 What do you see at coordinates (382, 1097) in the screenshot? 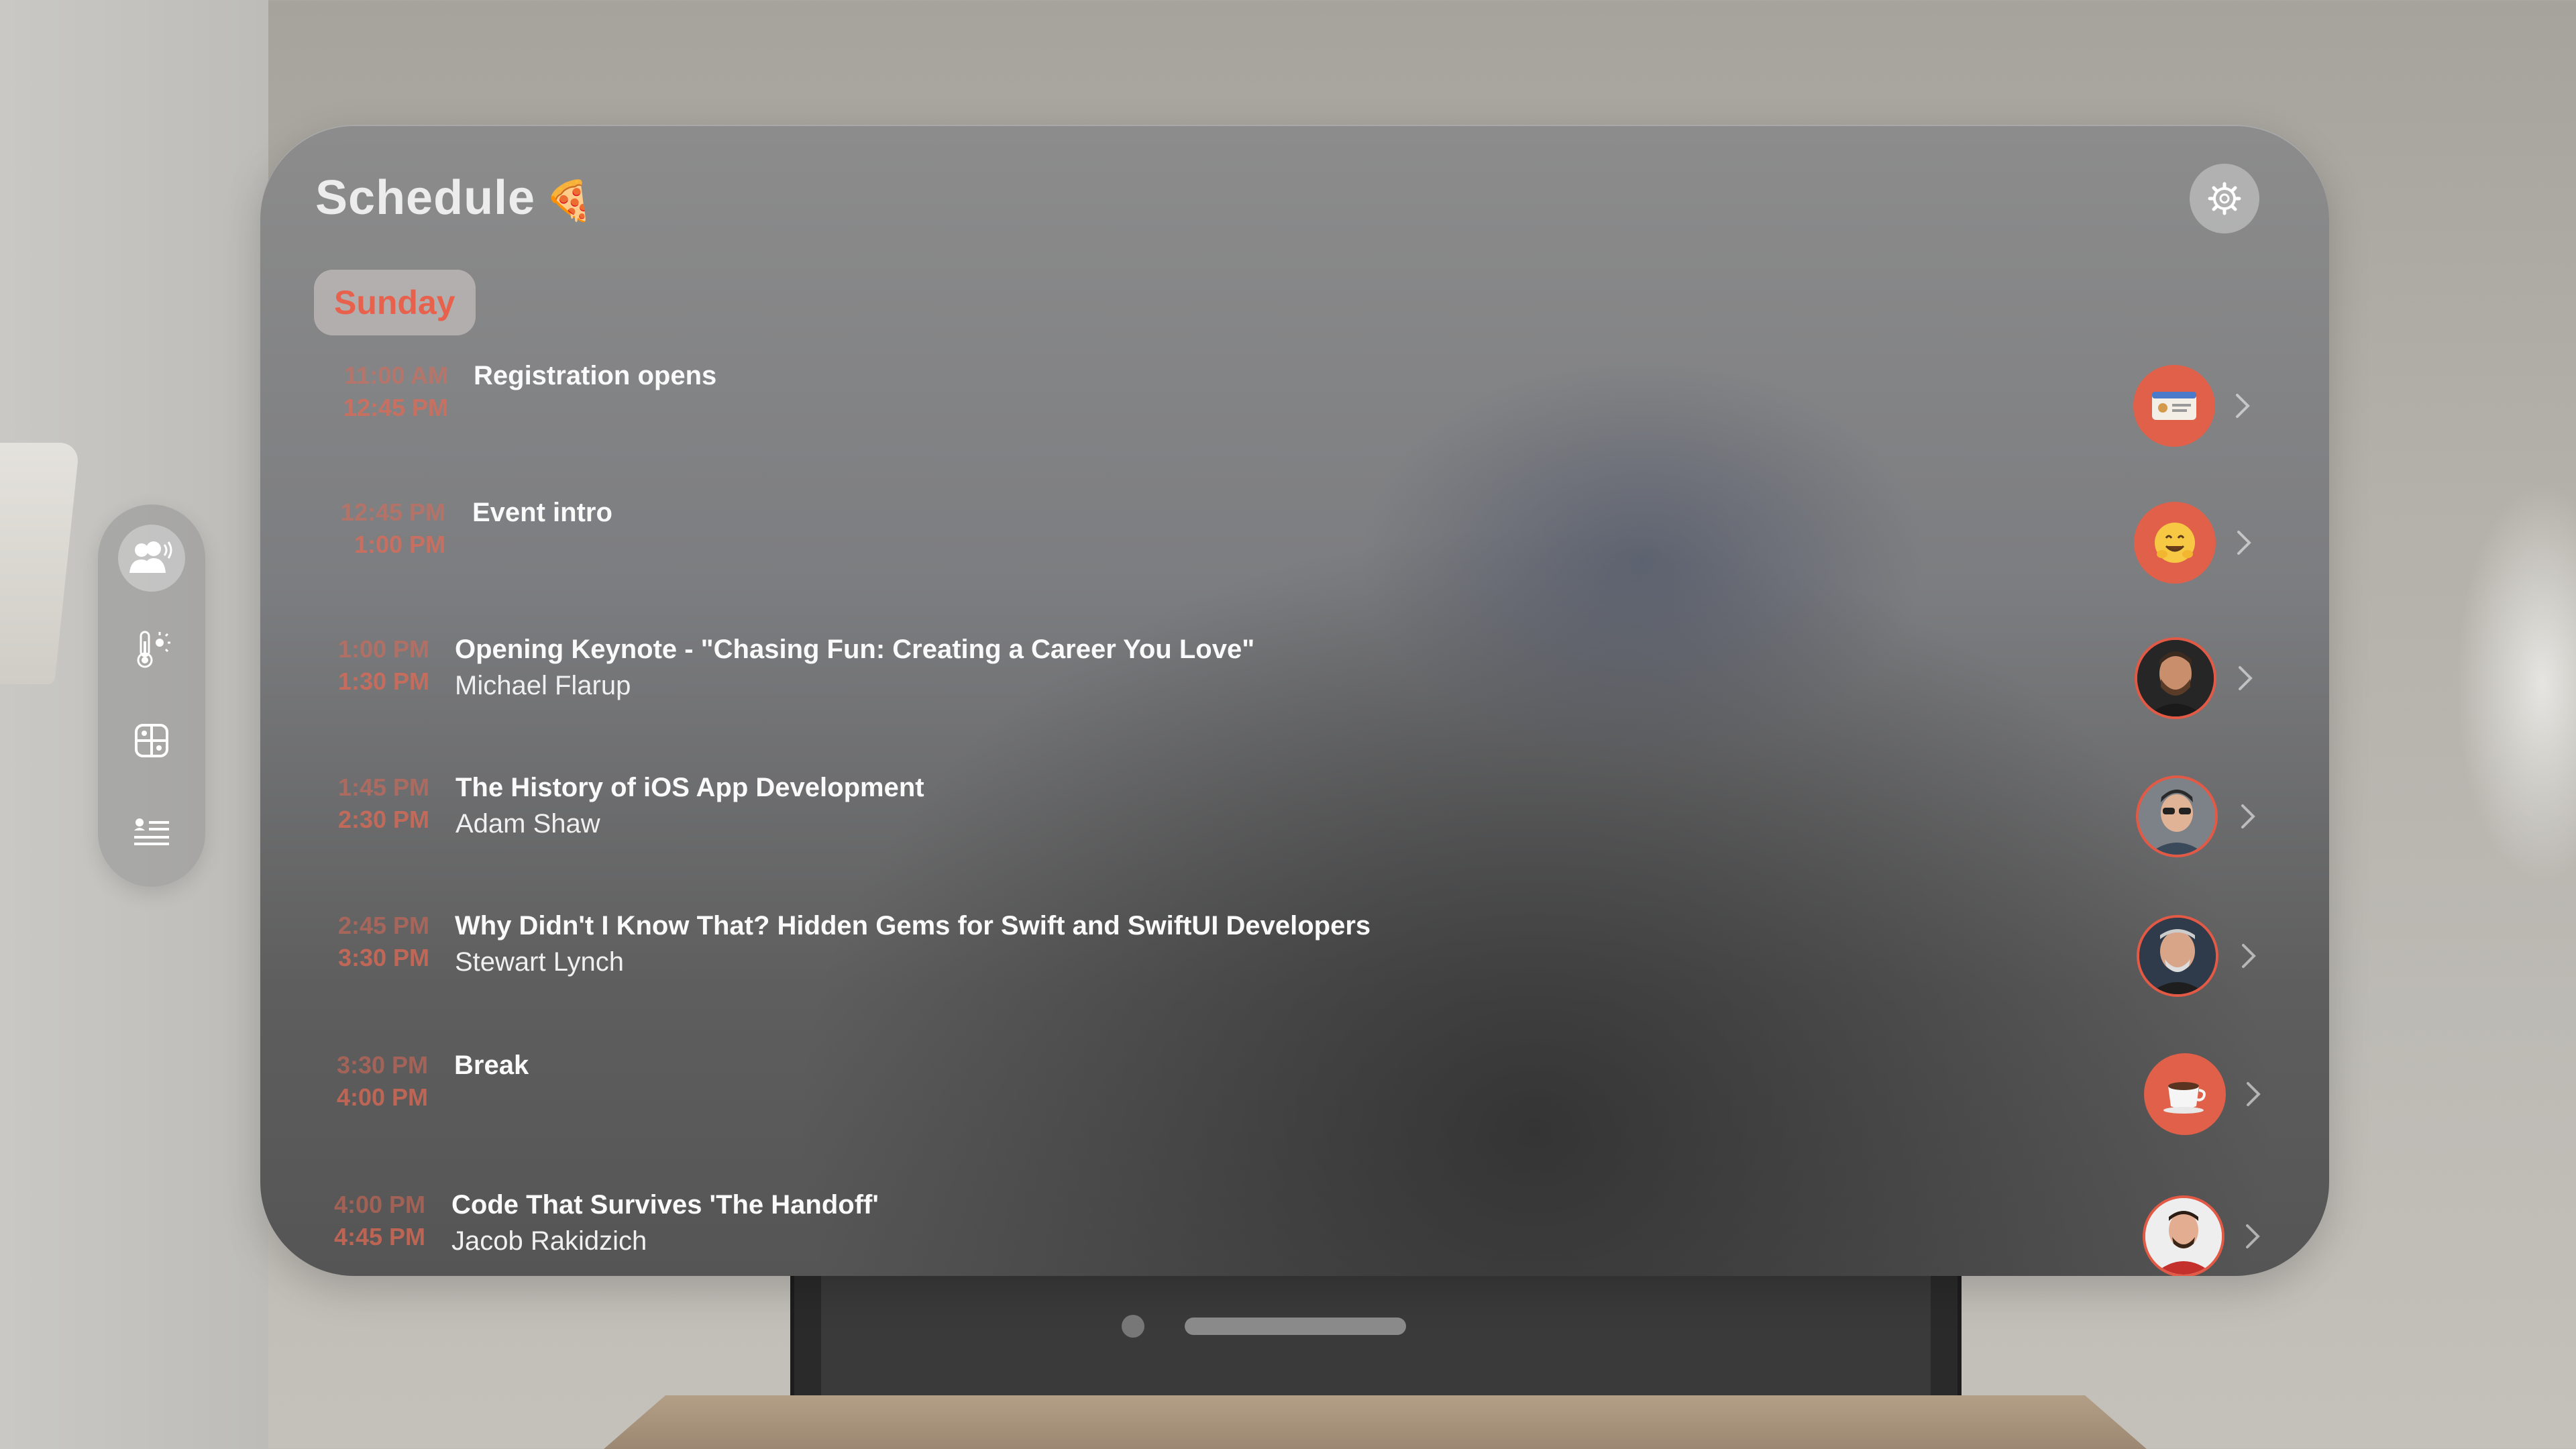
I see `end-time: 4:00 PM` at bounding box center [382, 1097].